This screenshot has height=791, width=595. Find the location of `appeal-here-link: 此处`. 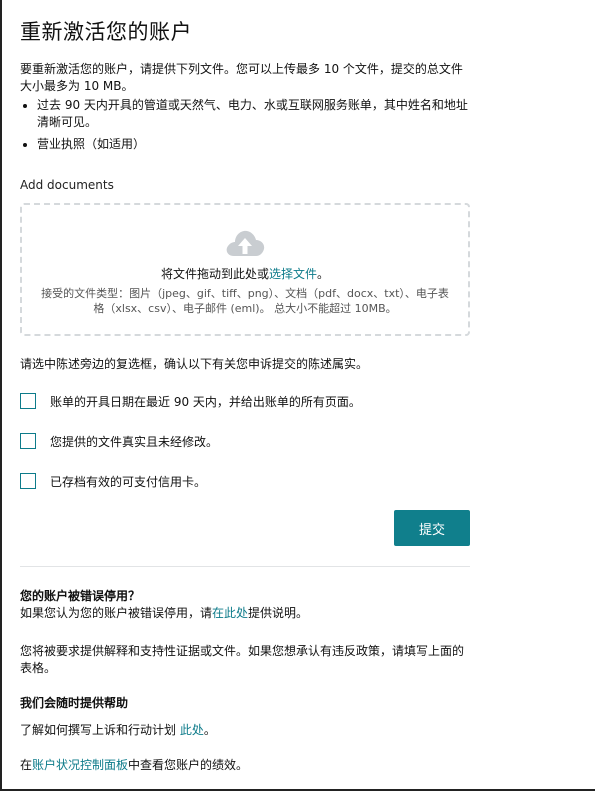

appeal-here-link: 此处 is located at coordinates (192, 730).